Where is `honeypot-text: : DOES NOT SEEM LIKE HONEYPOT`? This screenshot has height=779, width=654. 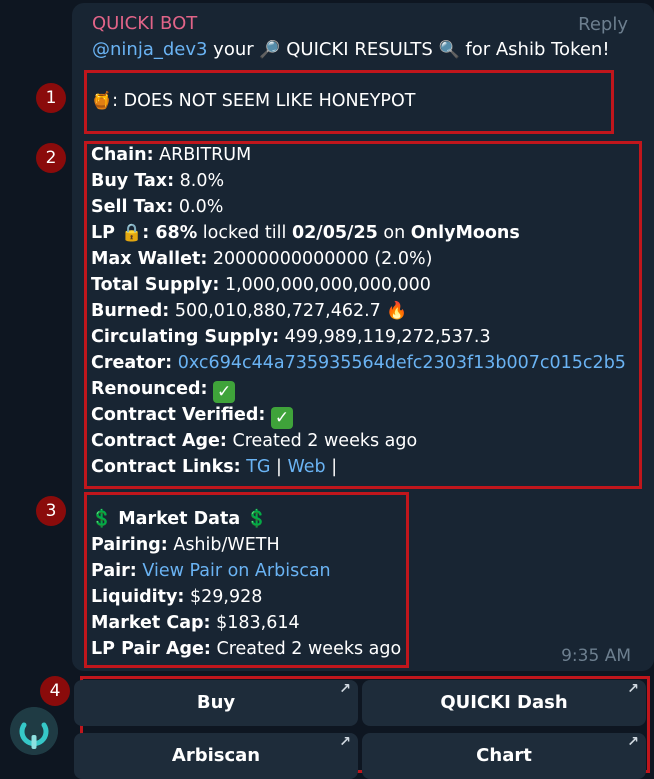
honeypot-text: : DOES NOT SEEM LIKE HONEYPOT is located at coordinates (264, 101).